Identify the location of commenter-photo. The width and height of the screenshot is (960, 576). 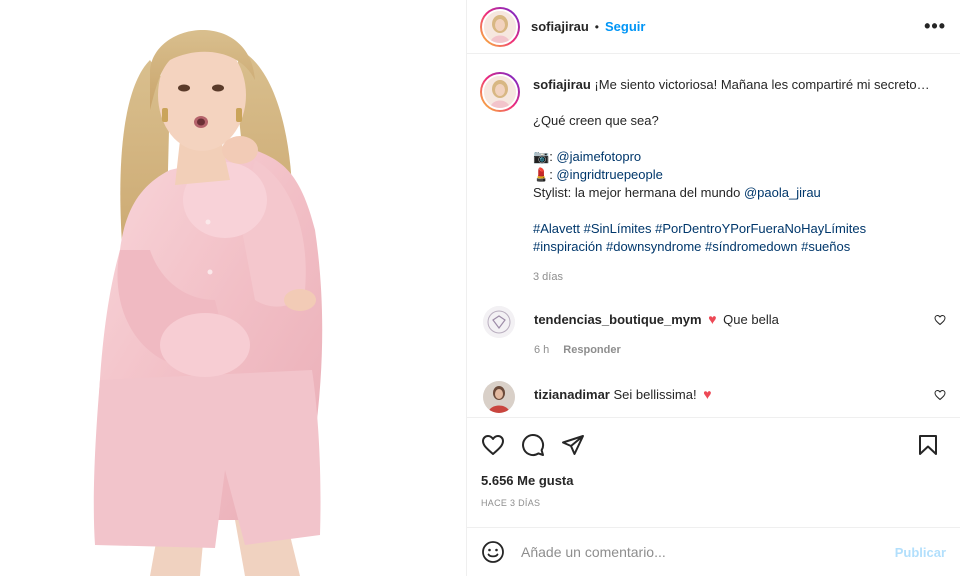
(499, 397).